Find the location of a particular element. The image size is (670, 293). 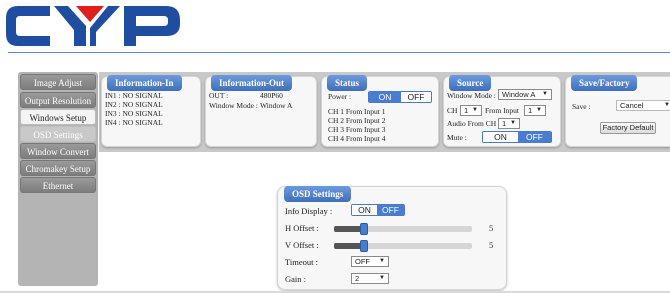

info-display-toggle: ON OFF is located at coordinates (378, 210).